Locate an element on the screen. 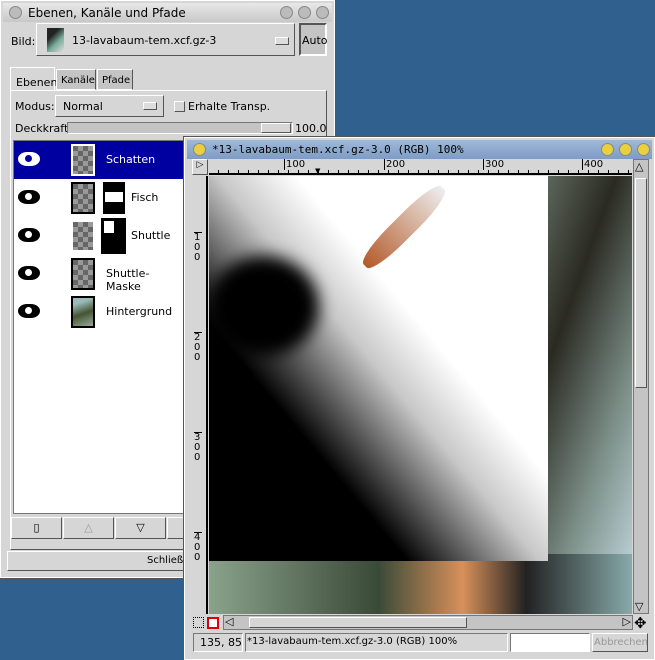  tab-ebenen: Ebenen is located at coordinates (34, 79).